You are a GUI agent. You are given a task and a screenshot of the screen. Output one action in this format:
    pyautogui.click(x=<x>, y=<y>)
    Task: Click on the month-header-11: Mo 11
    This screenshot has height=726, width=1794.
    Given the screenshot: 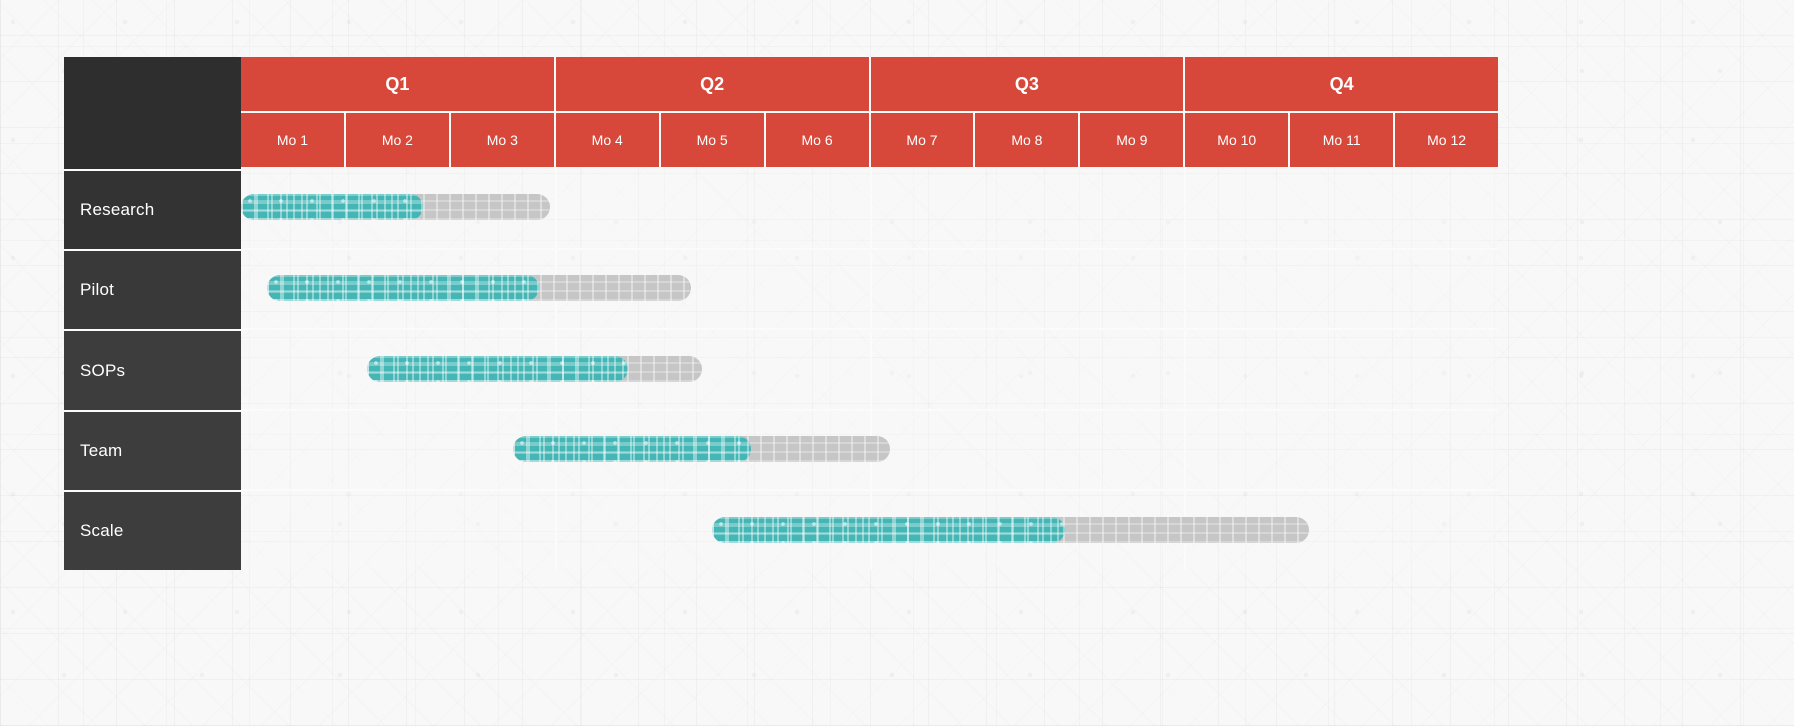 What is the action you would take?
    pyautogui.click(x=1343, y=140)
    